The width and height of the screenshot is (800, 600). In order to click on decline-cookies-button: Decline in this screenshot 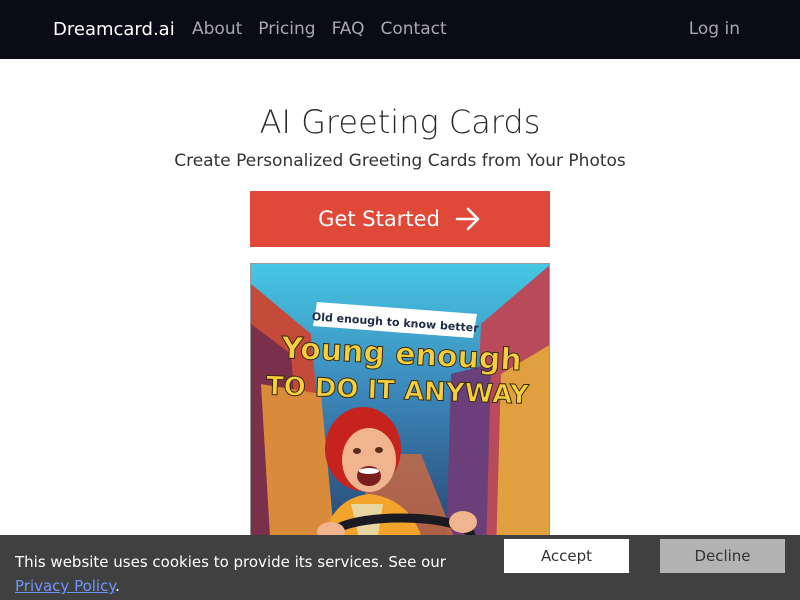, I will do `click(722, 556)`.